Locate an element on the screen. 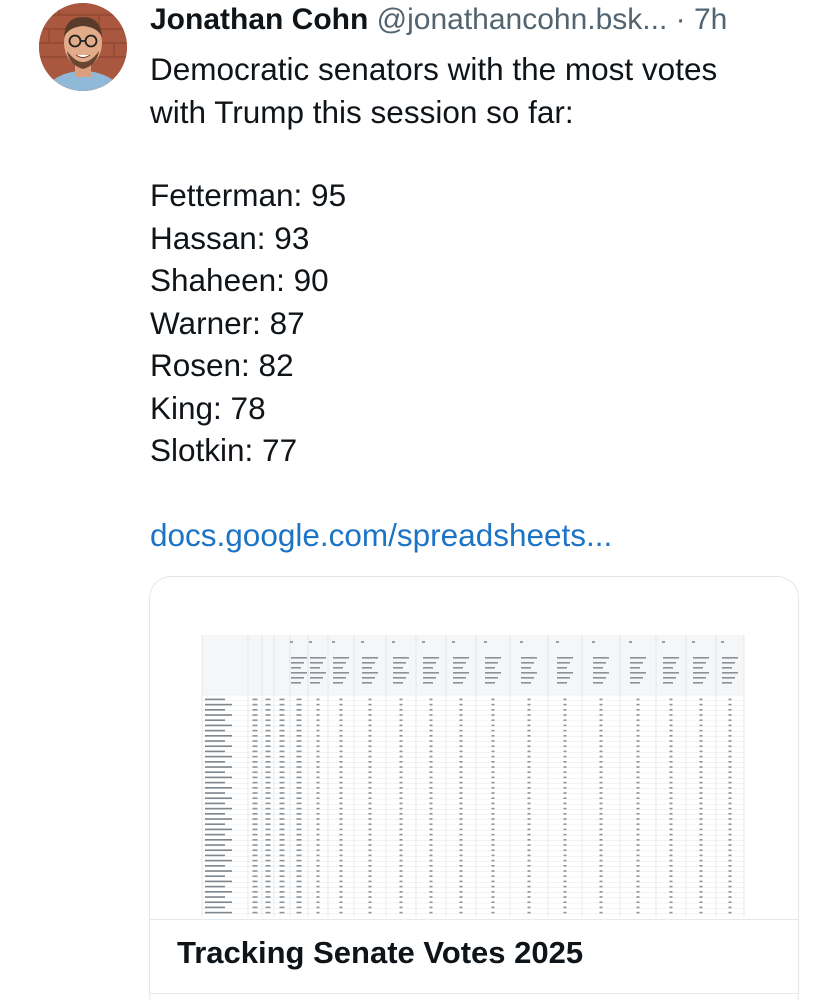 This screenshot has width=829, height=1000. vote-list-item: Slotkin: 77 is located at coordinates (224, 450).